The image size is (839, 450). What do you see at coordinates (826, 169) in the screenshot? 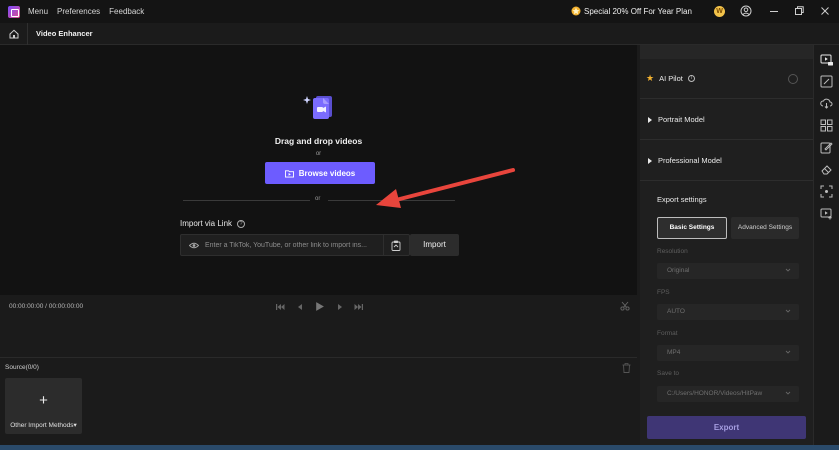
I see `eraser-tool-icon` at bounding box center [826, 169].